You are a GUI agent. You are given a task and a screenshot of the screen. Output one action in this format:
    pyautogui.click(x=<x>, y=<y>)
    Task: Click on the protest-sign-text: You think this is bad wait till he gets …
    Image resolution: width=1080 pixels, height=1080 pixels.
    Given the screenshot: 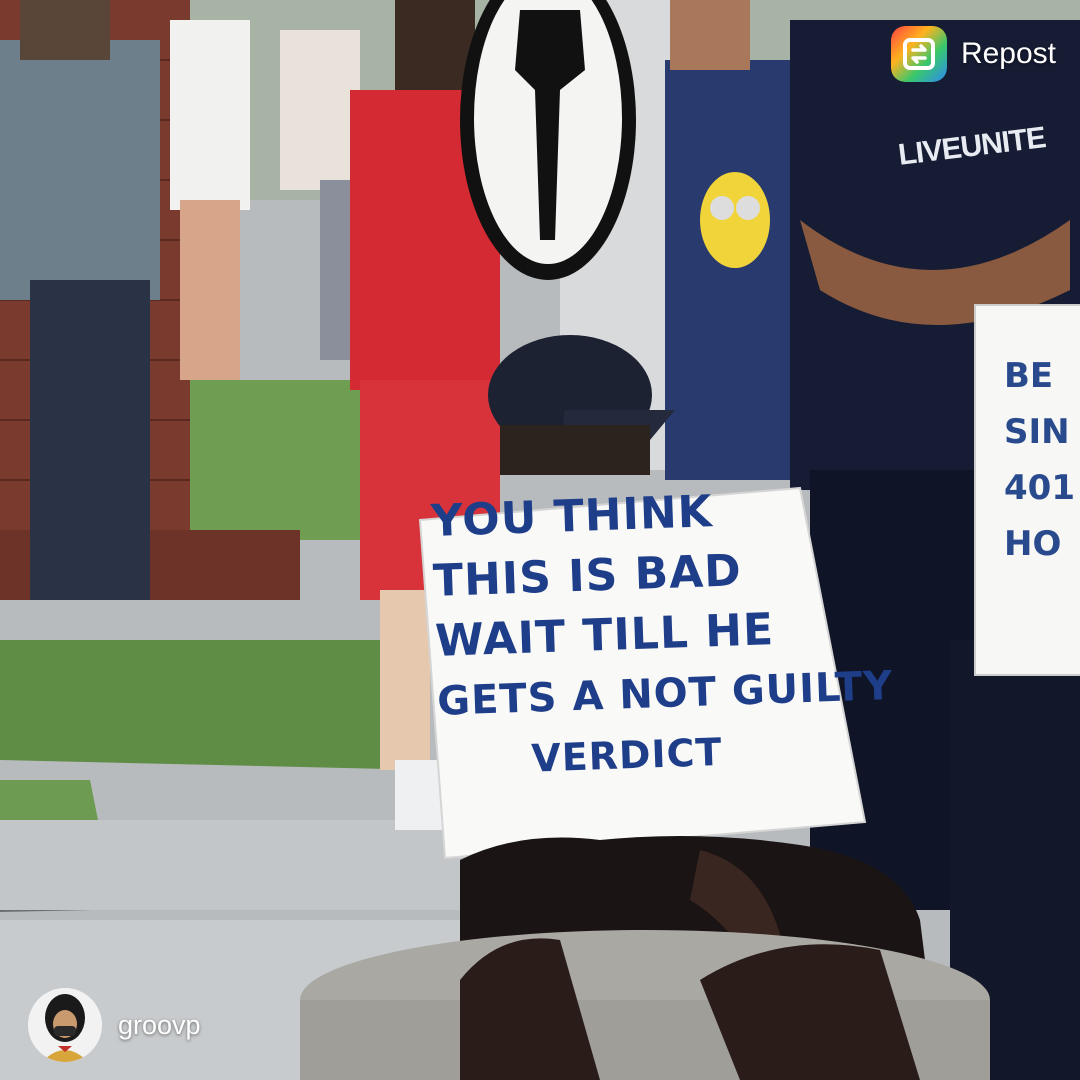 What is the action you would take?
    pyautogui.click(x=662, y=634)
    